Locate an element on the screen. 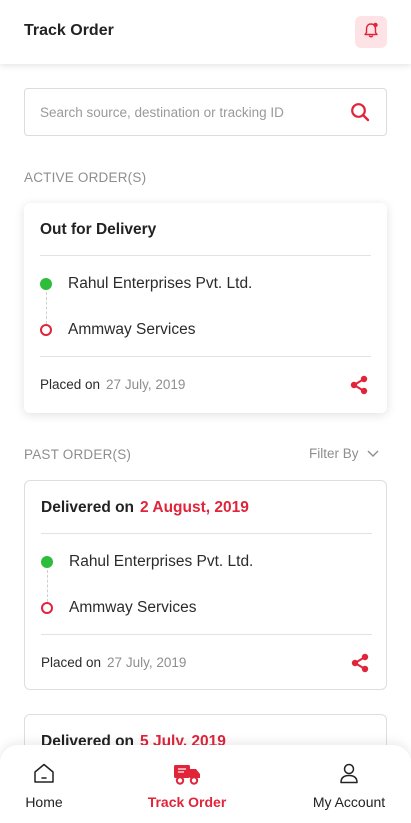 The image size is (411, 823). chevron-down-icon is located at coordinates (373, 453).